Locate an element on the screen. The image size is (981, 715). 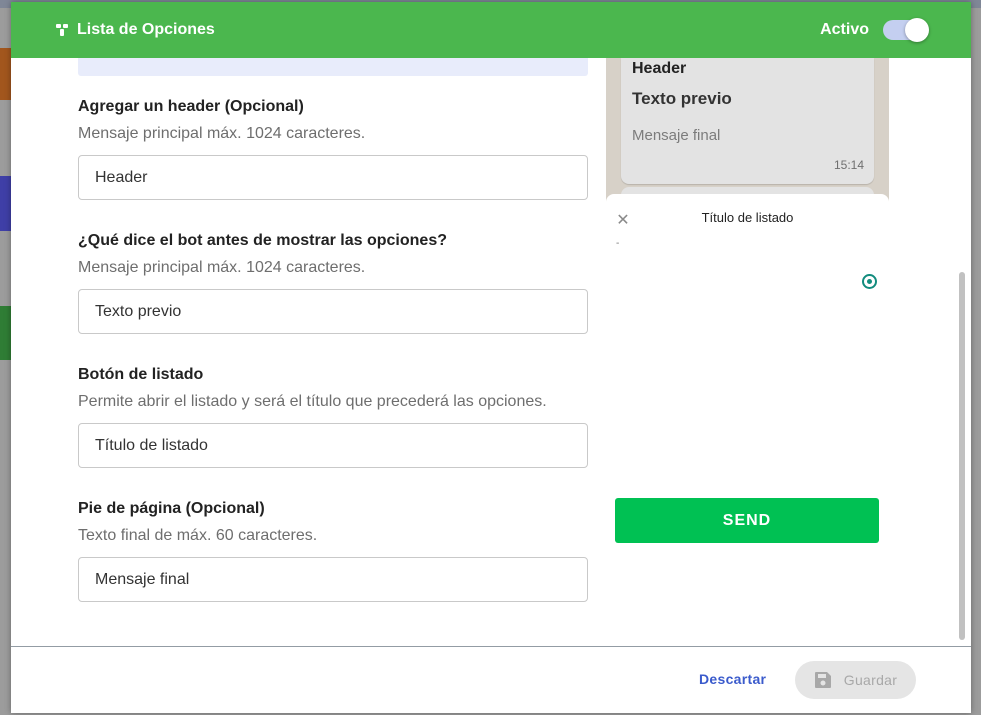
field-title: Botón de listado is located at coordinates (141, 374).